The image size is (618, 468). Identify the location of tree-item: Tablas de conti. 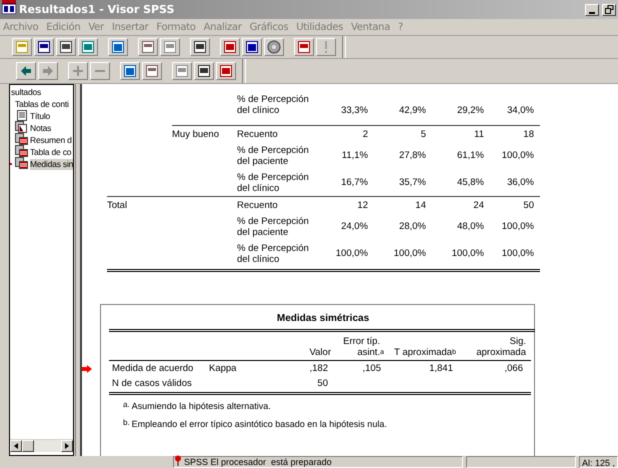
(42, 104).